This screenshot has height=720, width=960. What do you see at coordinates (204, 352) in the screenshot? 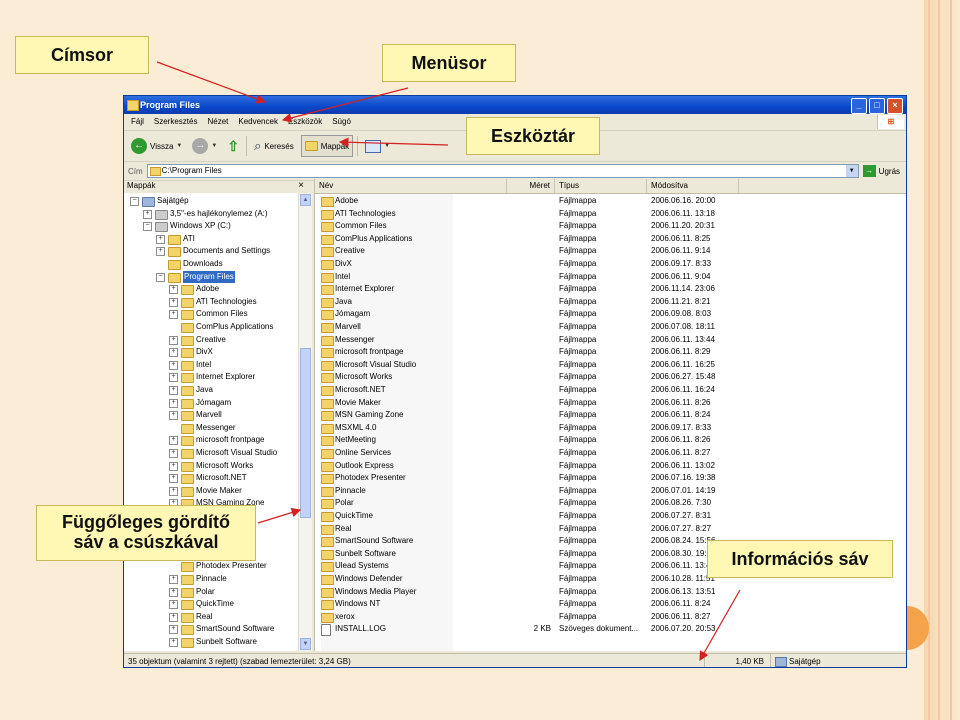
I see `tree-item-label: DivX` at bounding box center [204, 352].